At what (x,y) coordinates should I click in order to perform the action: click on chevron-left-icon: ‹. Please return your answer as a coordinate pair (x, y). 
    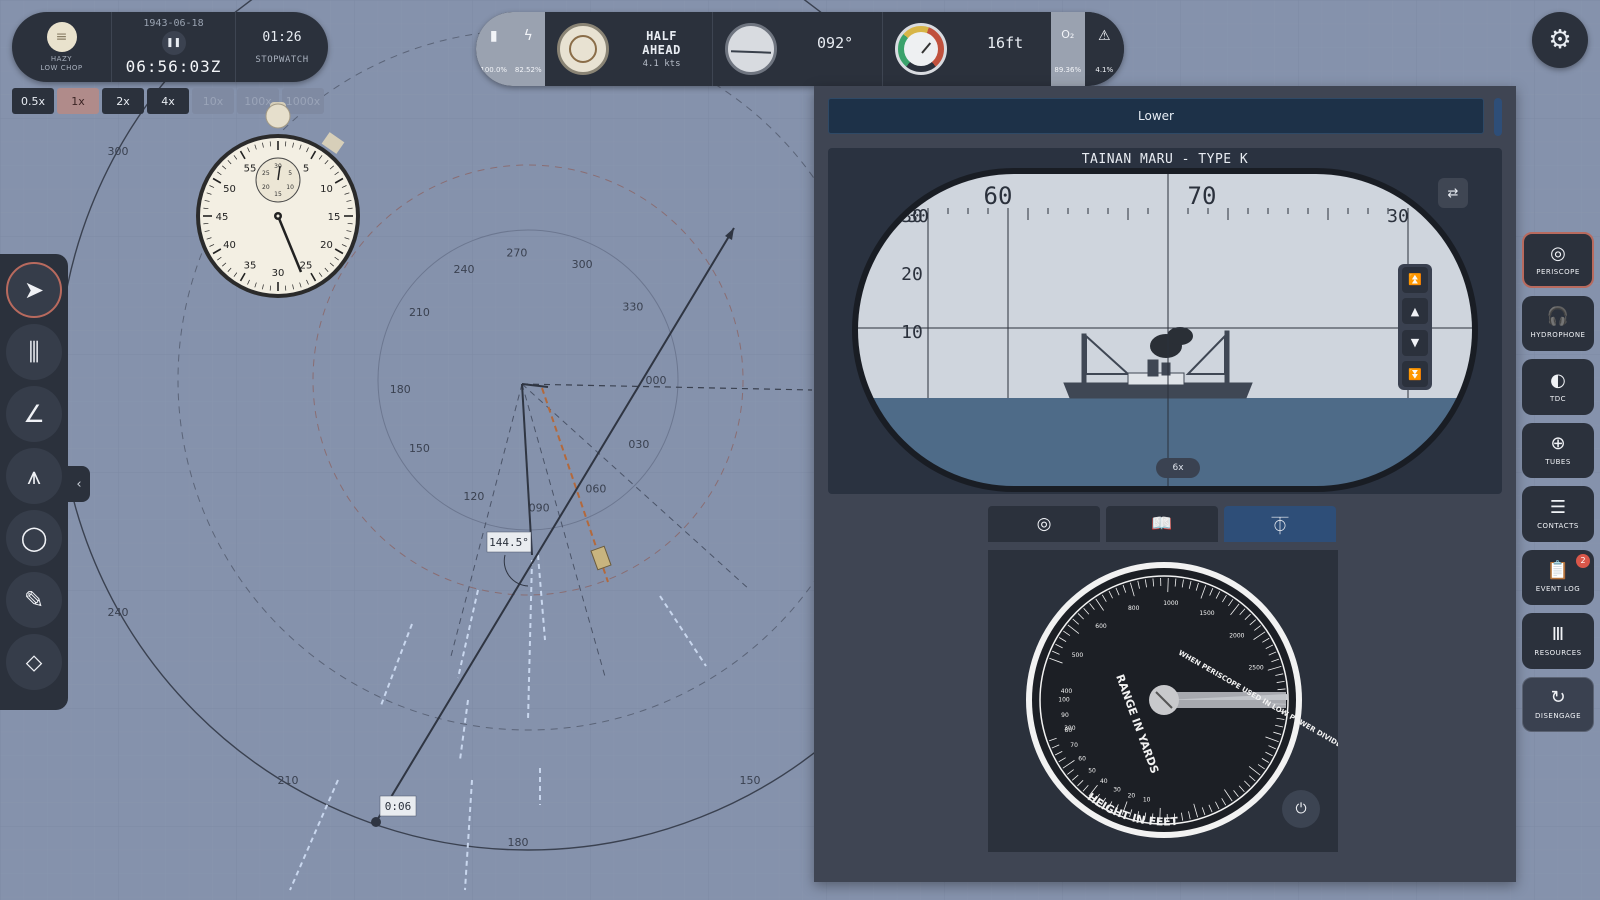
    Looking at the image, I should click on (79, 484).